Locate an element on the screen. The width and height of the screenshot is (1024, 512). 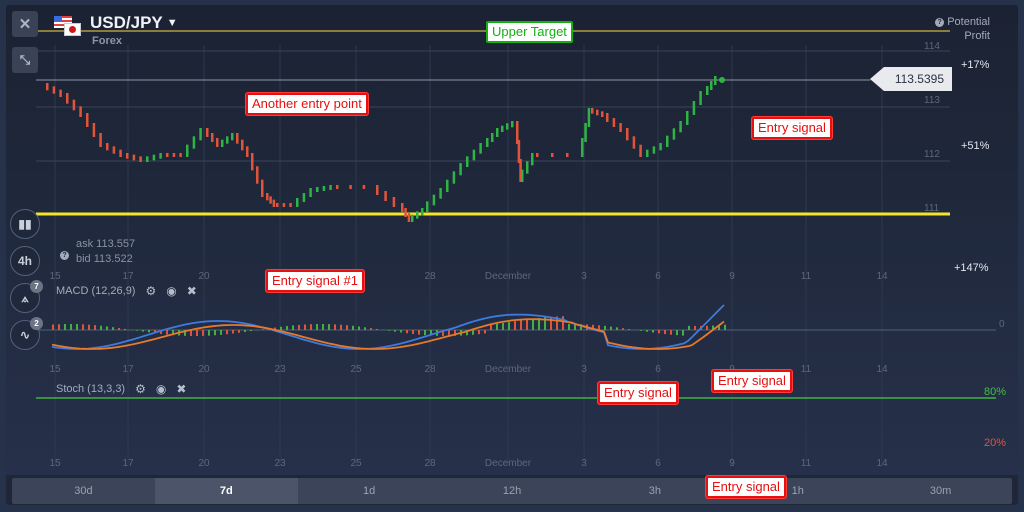
x-tick: 17 is located at coordinates (128, 276).